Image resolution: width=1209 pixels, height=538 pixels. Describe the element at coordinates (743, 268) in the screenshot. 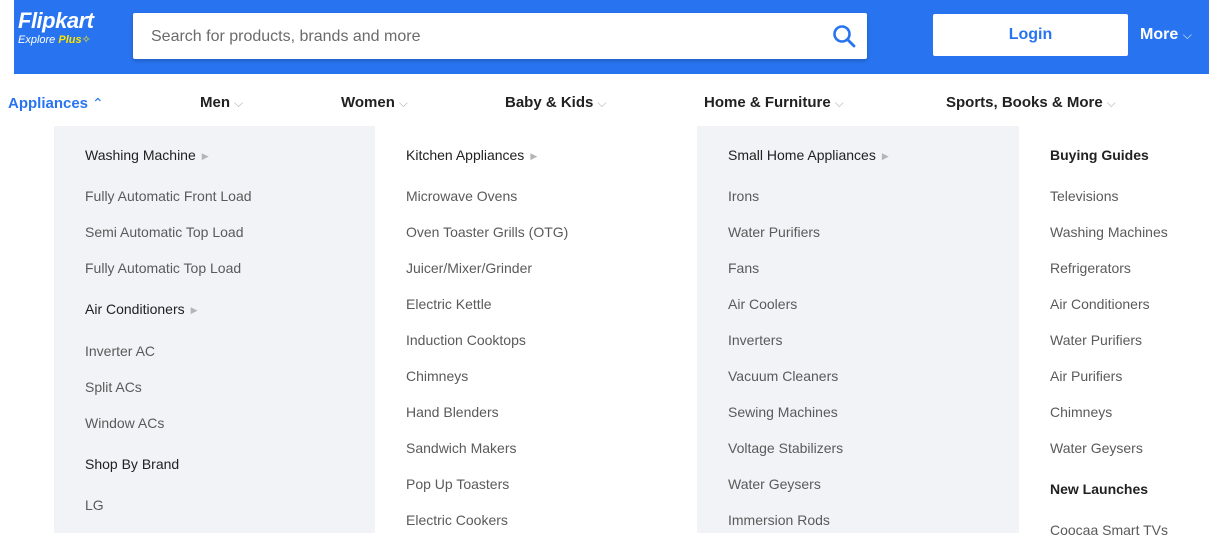

I see `menu-link: Fans` at that location.